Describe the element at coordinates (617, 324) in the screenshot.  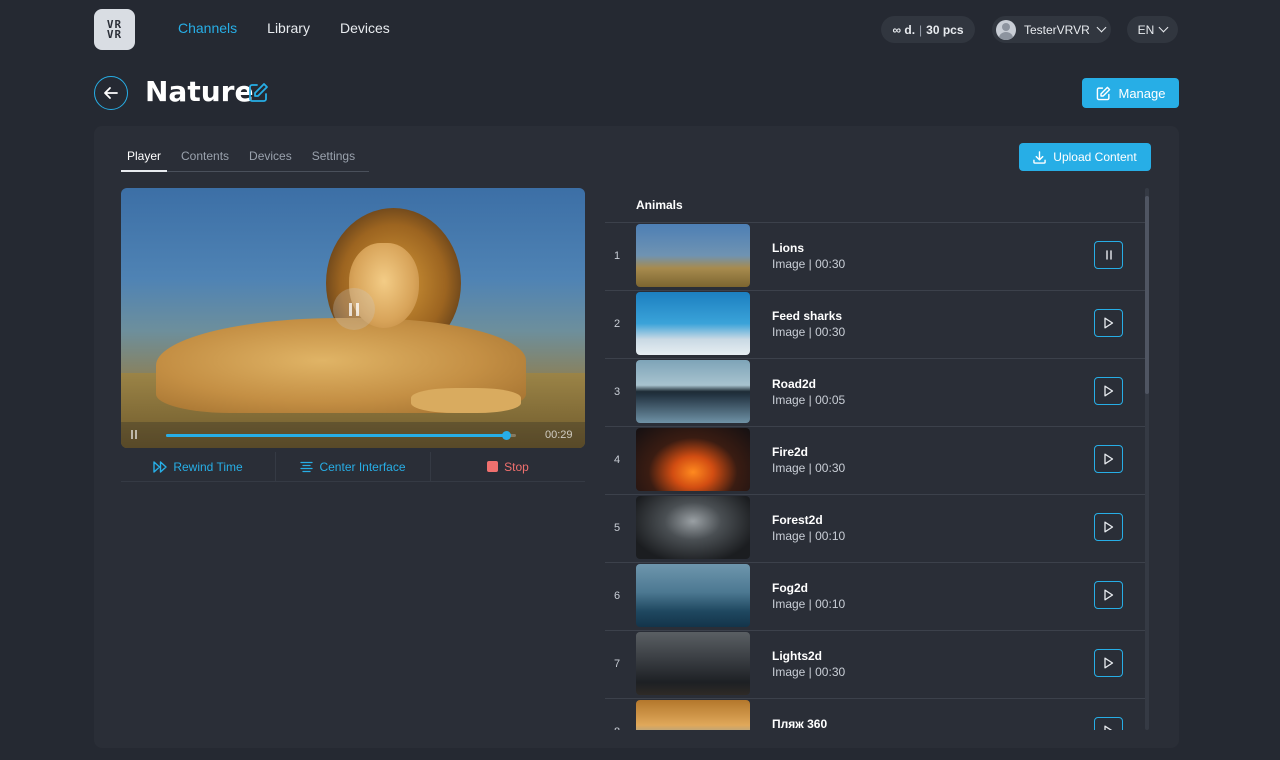
I see `row-number: 2` at that location.